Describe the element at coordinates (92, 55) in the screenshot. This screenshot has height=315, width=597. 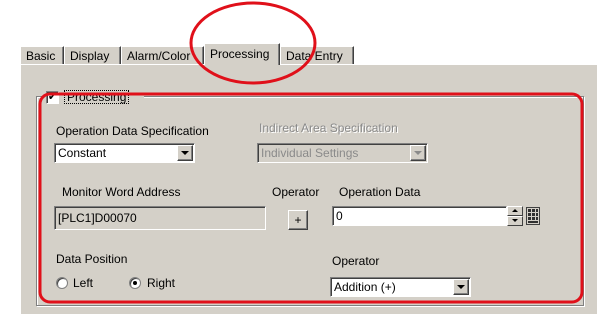
I see `tab-display: Display` at that location.